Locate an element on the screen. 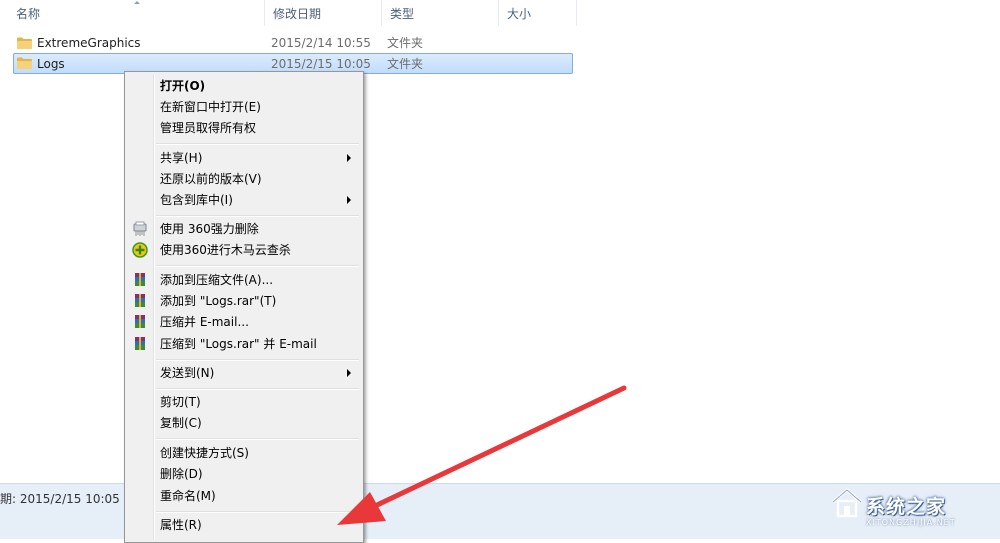 This screenshot has width=1000, height=543. menu-item-label: 压缩到 "Logs.rar" 并 E-mail is located at coordinates (238, 344).